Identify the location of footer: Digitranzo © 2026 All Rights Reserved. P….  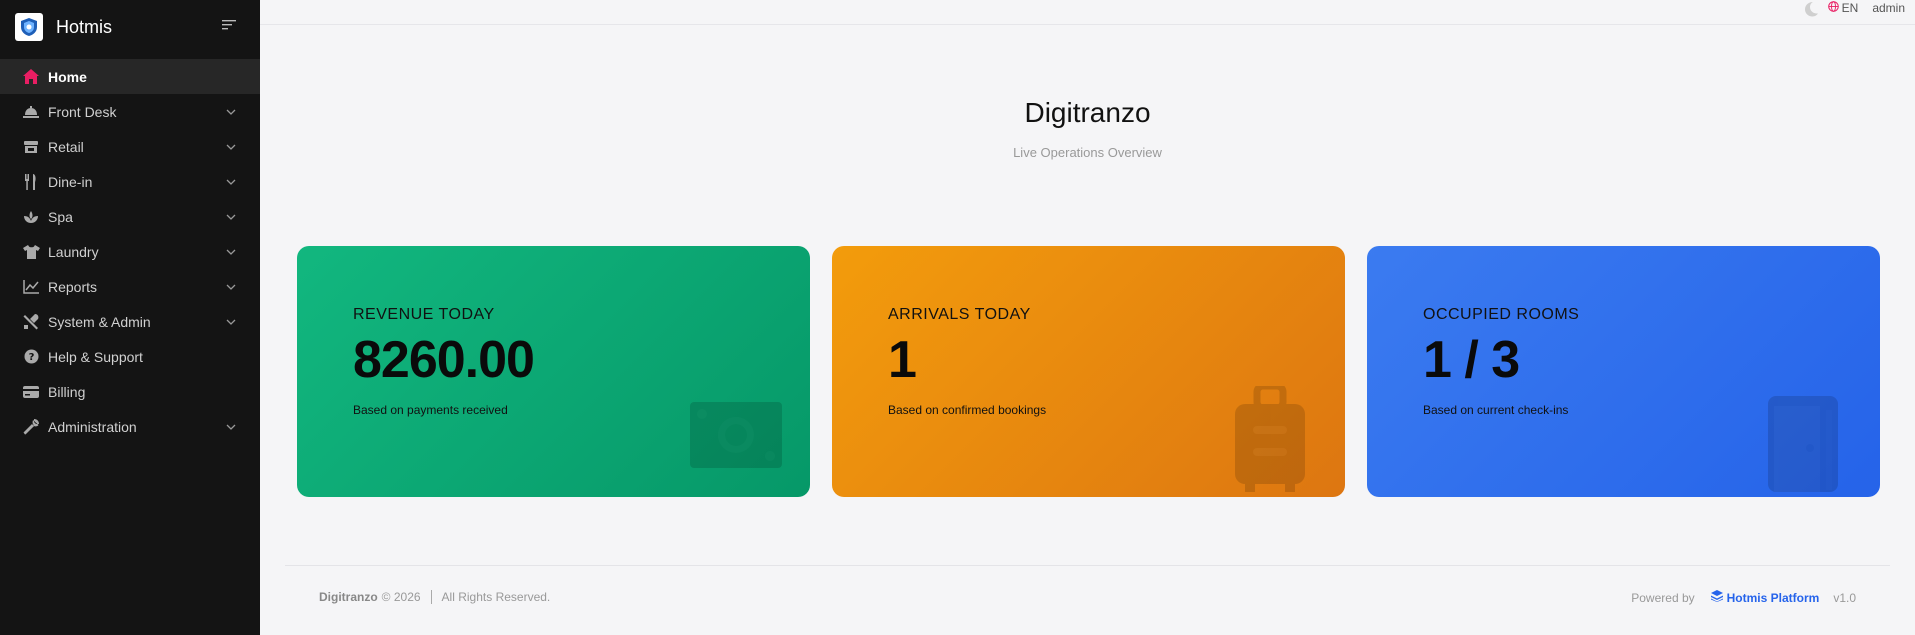
(1087, 600).